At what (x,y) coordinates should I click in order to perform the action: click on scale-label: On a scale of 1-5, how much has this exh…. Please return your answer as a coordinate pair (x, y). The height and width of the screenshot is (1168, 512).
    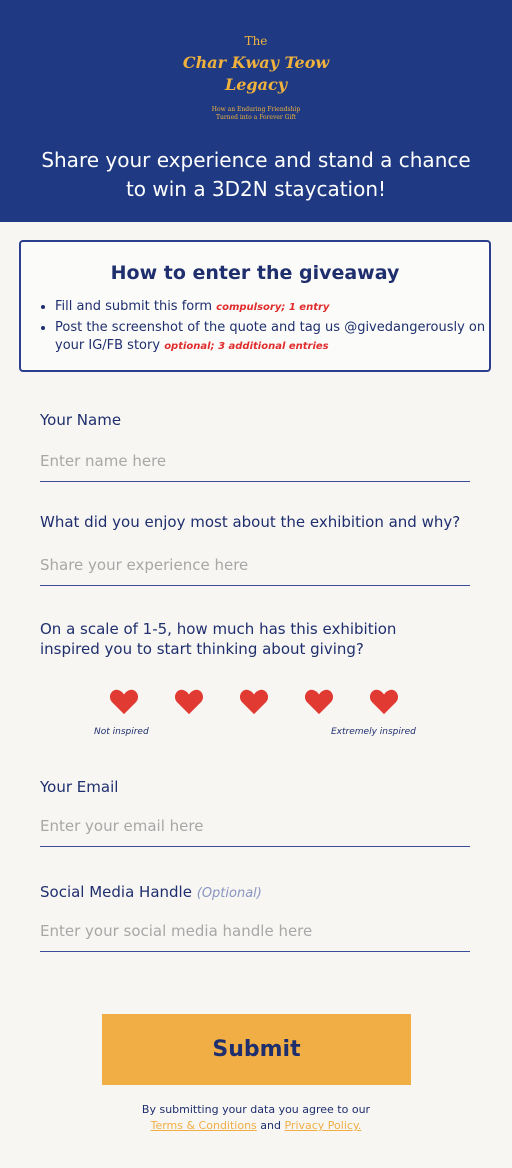
    Looking at the image, I should click on (218, 639).